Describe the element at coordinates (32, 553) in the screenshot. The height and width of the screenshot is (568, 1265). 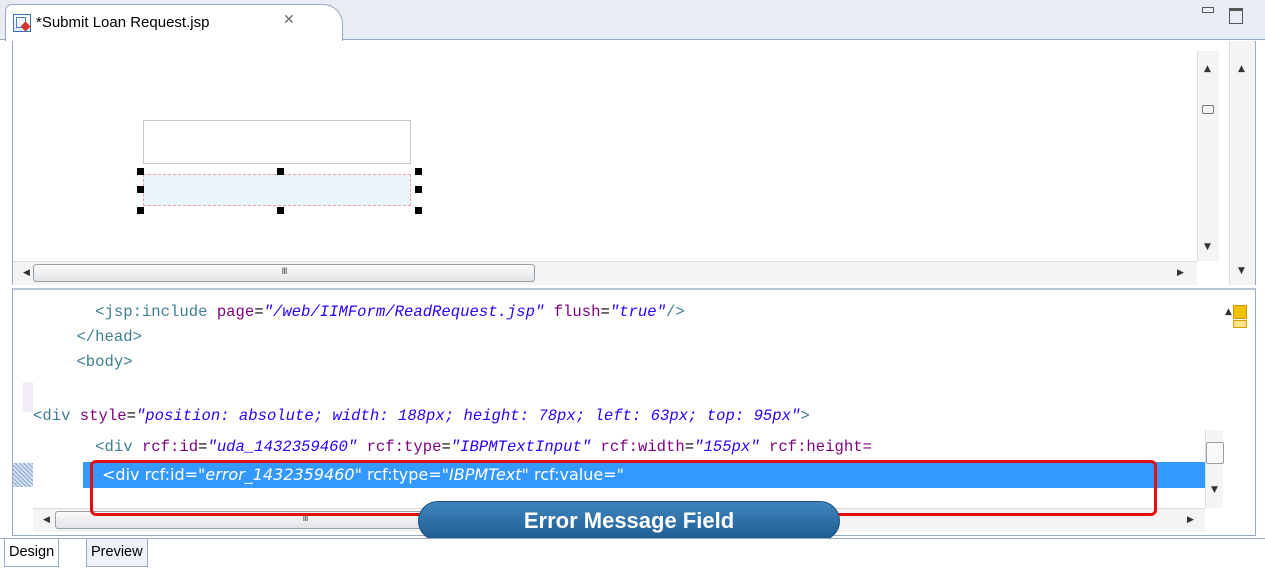
I see `tab-design: Design` at that location.